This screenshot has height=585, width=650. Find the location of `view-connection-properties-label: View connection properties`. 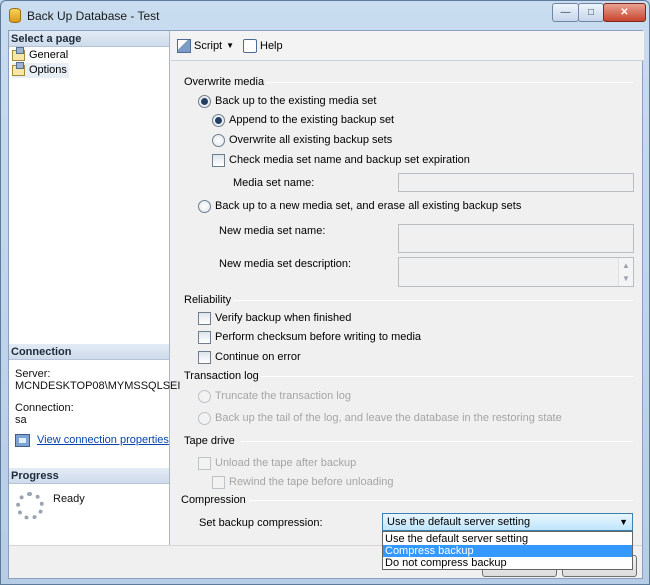

view-connection-properties-label: View connection properties is located at coordinates (103, 440).